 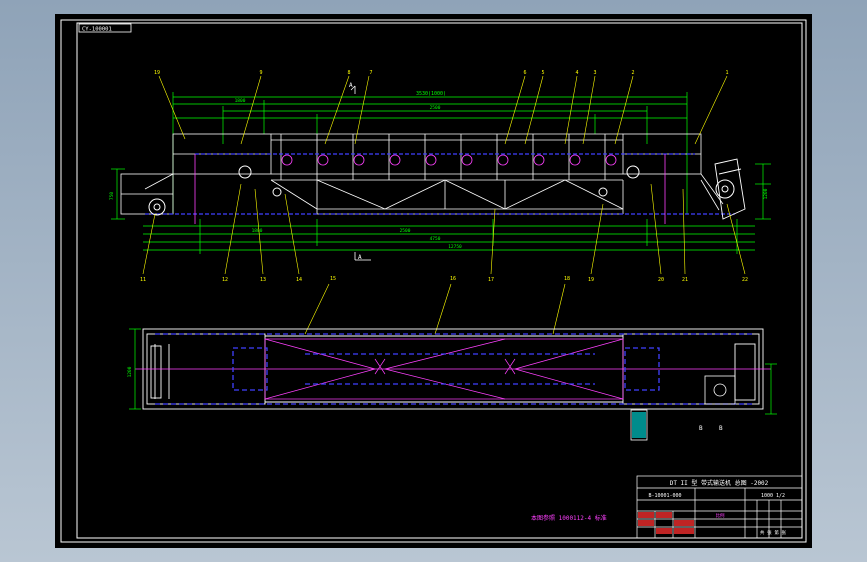 I want to click on title-block-scale-label: 比例, so click(x=720, y=515).